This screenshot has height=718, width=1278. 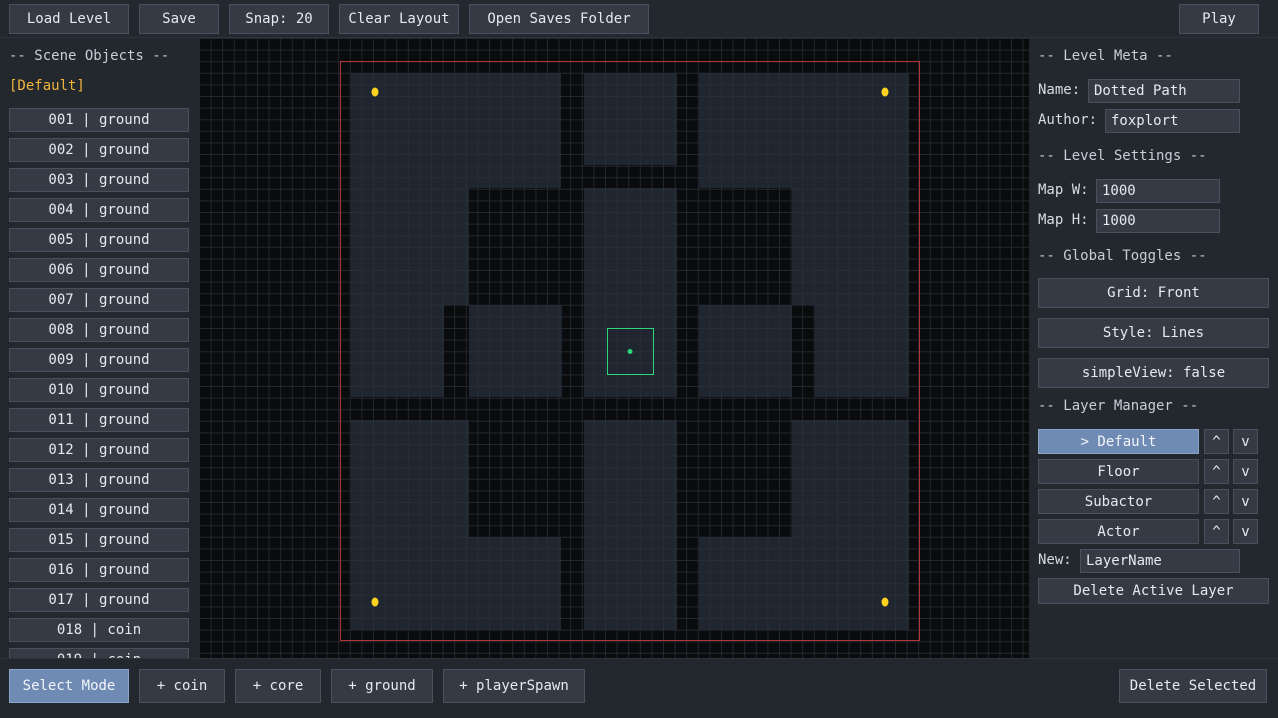 I want to click on level-name-input, so click(x=1164, y=91).